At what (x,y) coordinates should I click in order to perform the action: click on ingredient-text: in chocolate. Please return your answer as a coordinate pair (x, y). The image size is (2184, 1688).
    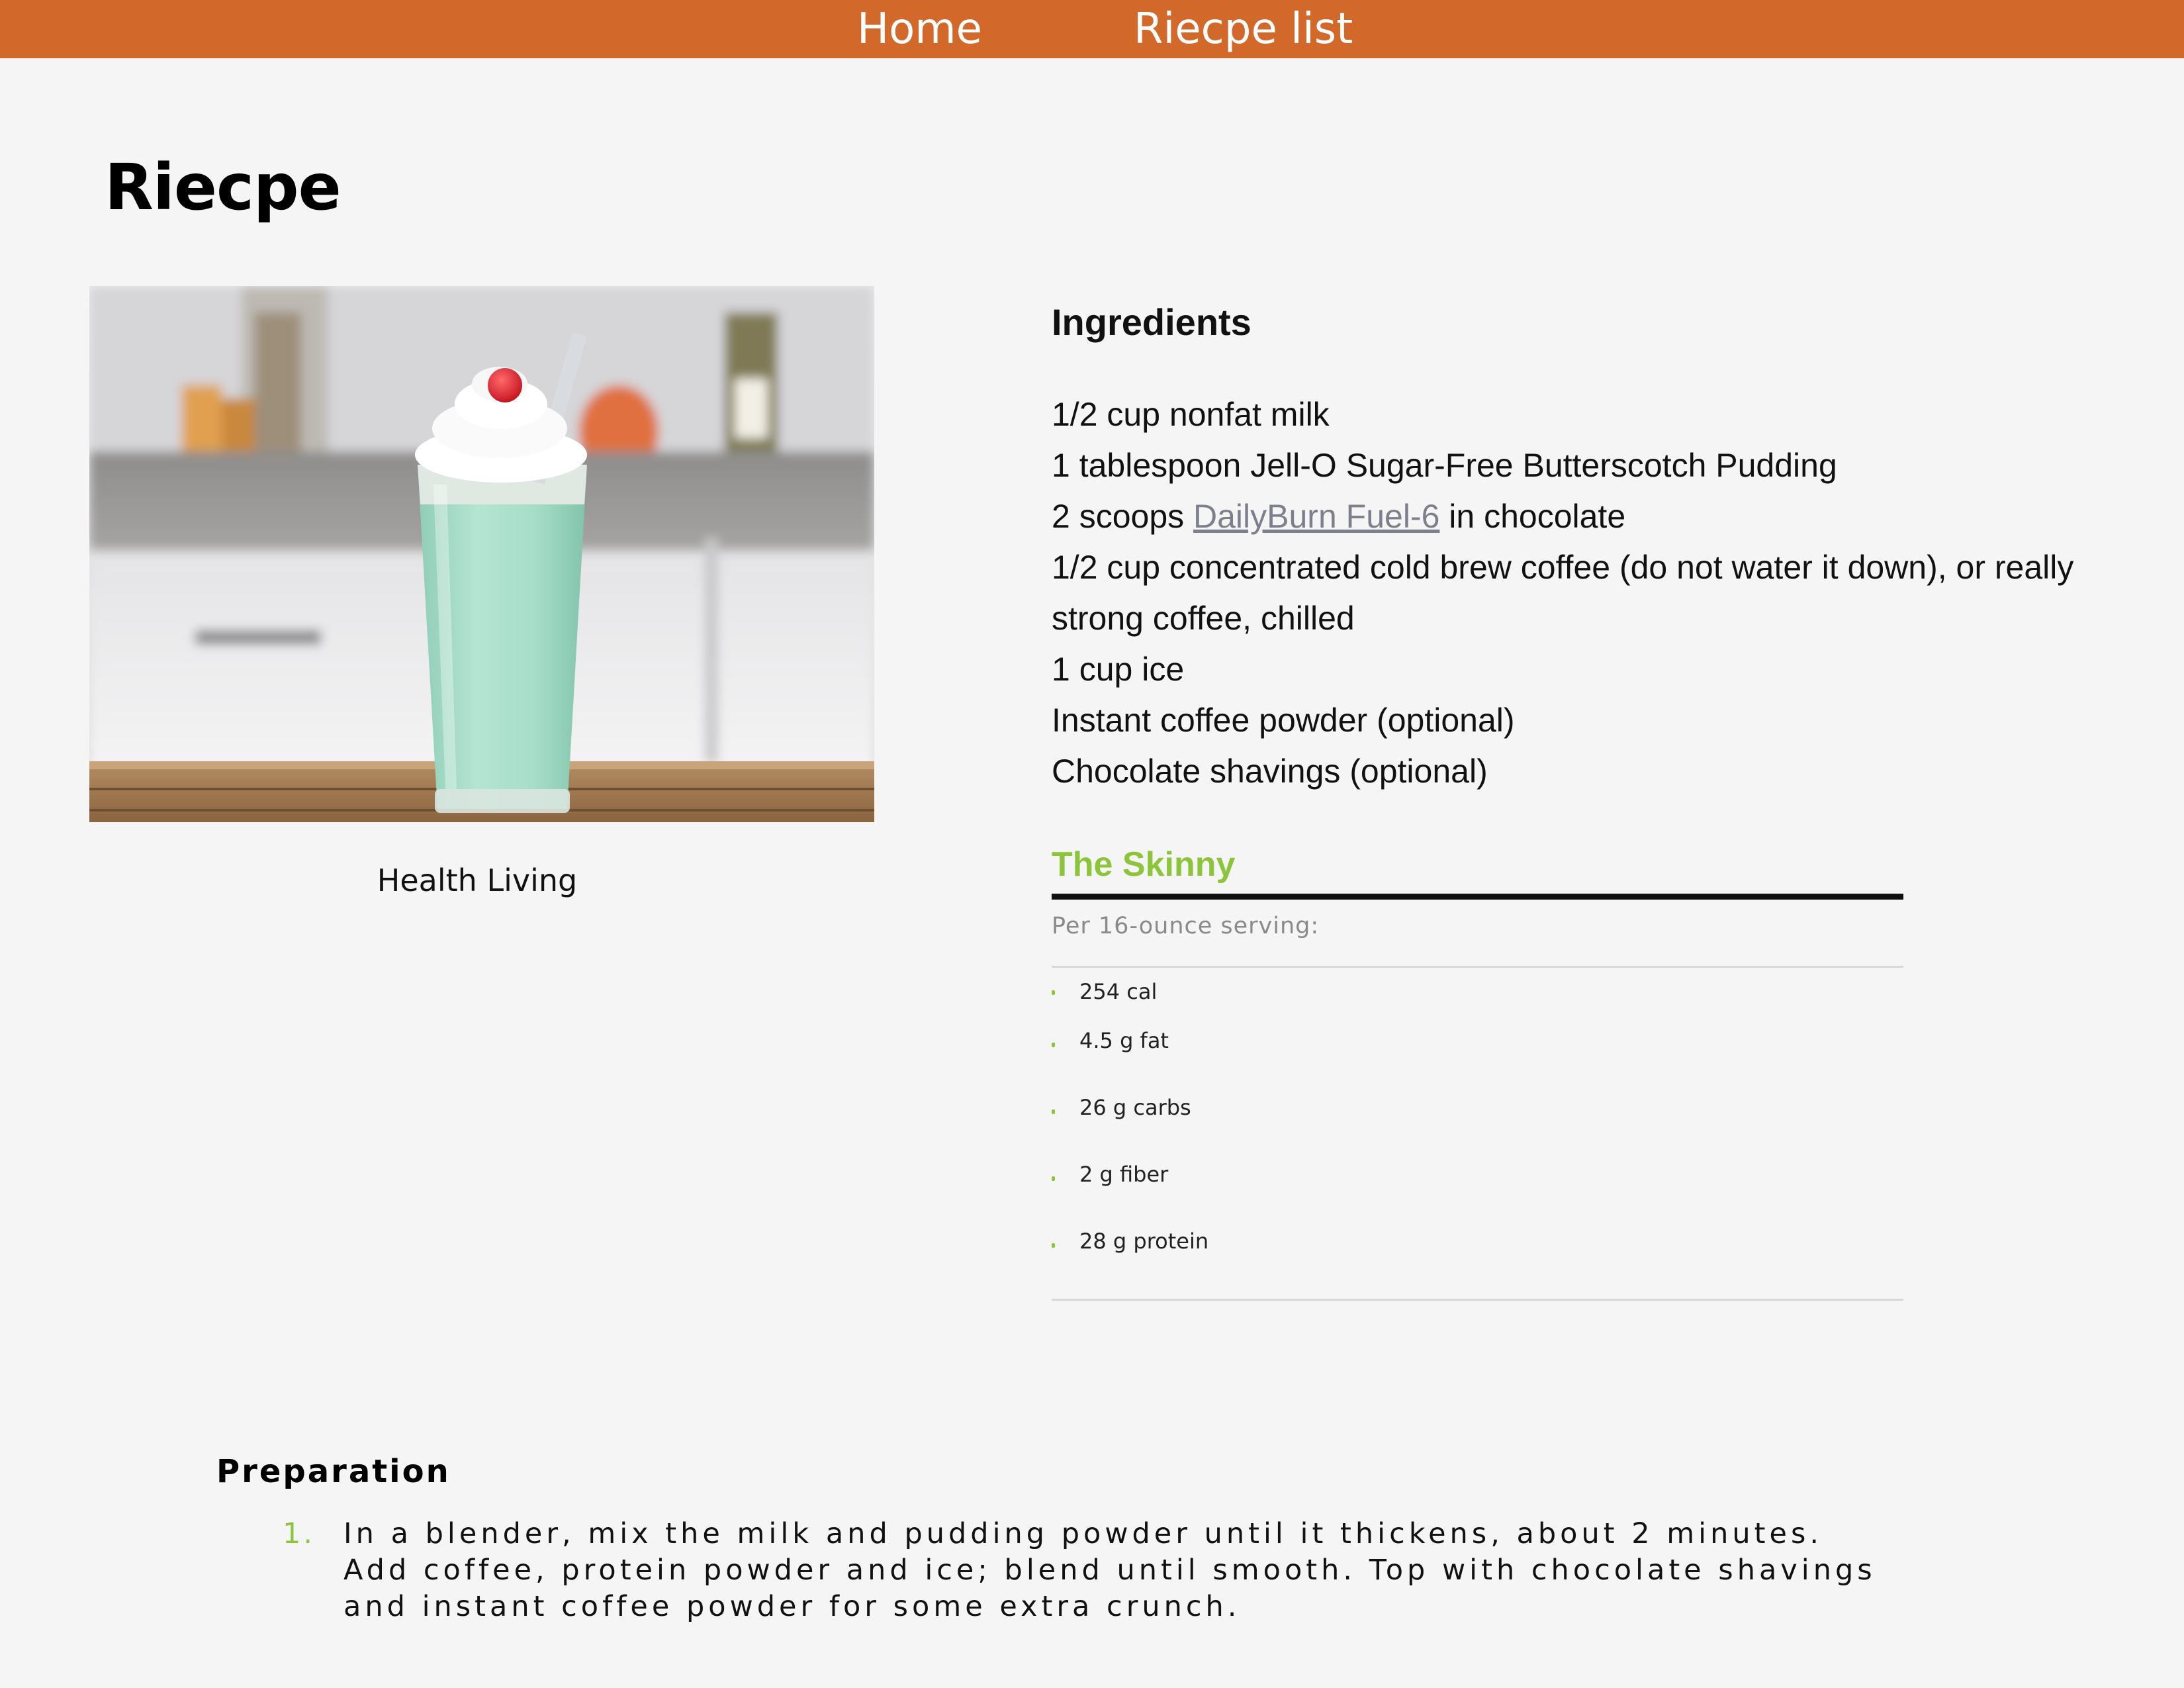
    Looking at the image, I should click on (1533, 516).